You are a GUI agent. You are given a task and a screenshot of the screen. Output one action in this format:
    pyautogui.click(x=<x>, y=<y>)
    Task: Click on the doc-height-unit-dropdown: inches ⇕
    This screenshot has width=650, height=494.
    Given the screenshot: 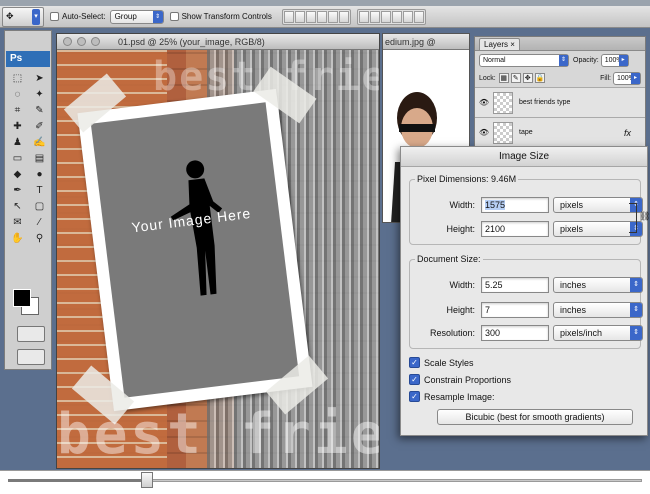 What is the action you would take?
    pyautogui.click(x=598, y=310)
    